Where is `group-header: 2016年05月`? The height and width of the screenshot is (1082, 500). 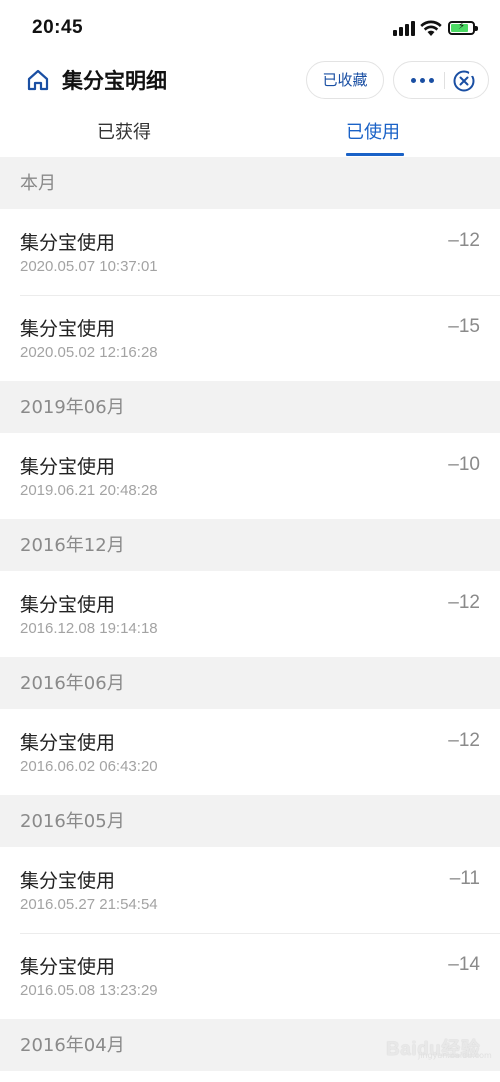 group-header: 2016年05月 is located at coordinates (250, 821).